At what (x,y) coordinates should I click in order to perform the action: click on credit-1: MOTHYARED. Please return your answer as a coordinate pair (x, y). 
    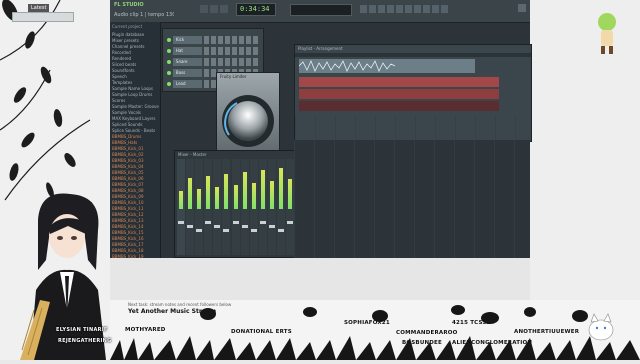
    Looking at the image, I should click on (145, 330).